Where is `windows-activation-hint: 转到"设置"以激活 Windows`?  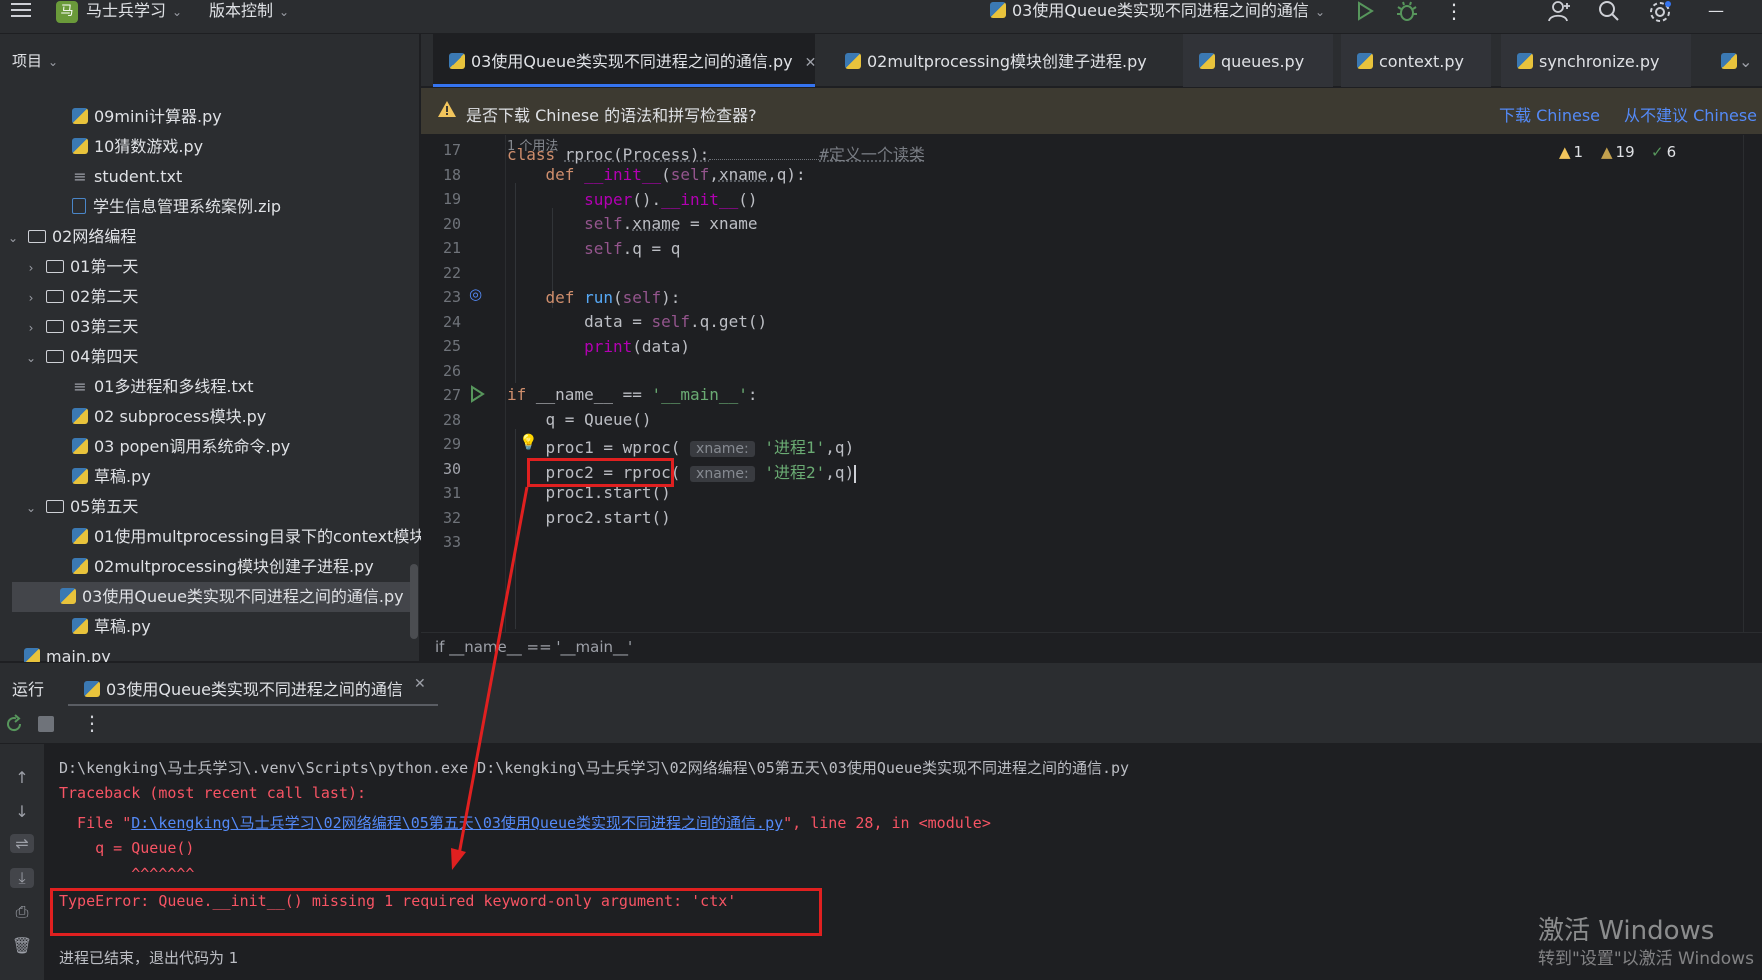
windows-activation-hint: 转到"设置"以激活 Windows is located at coordinates (1646, 959).